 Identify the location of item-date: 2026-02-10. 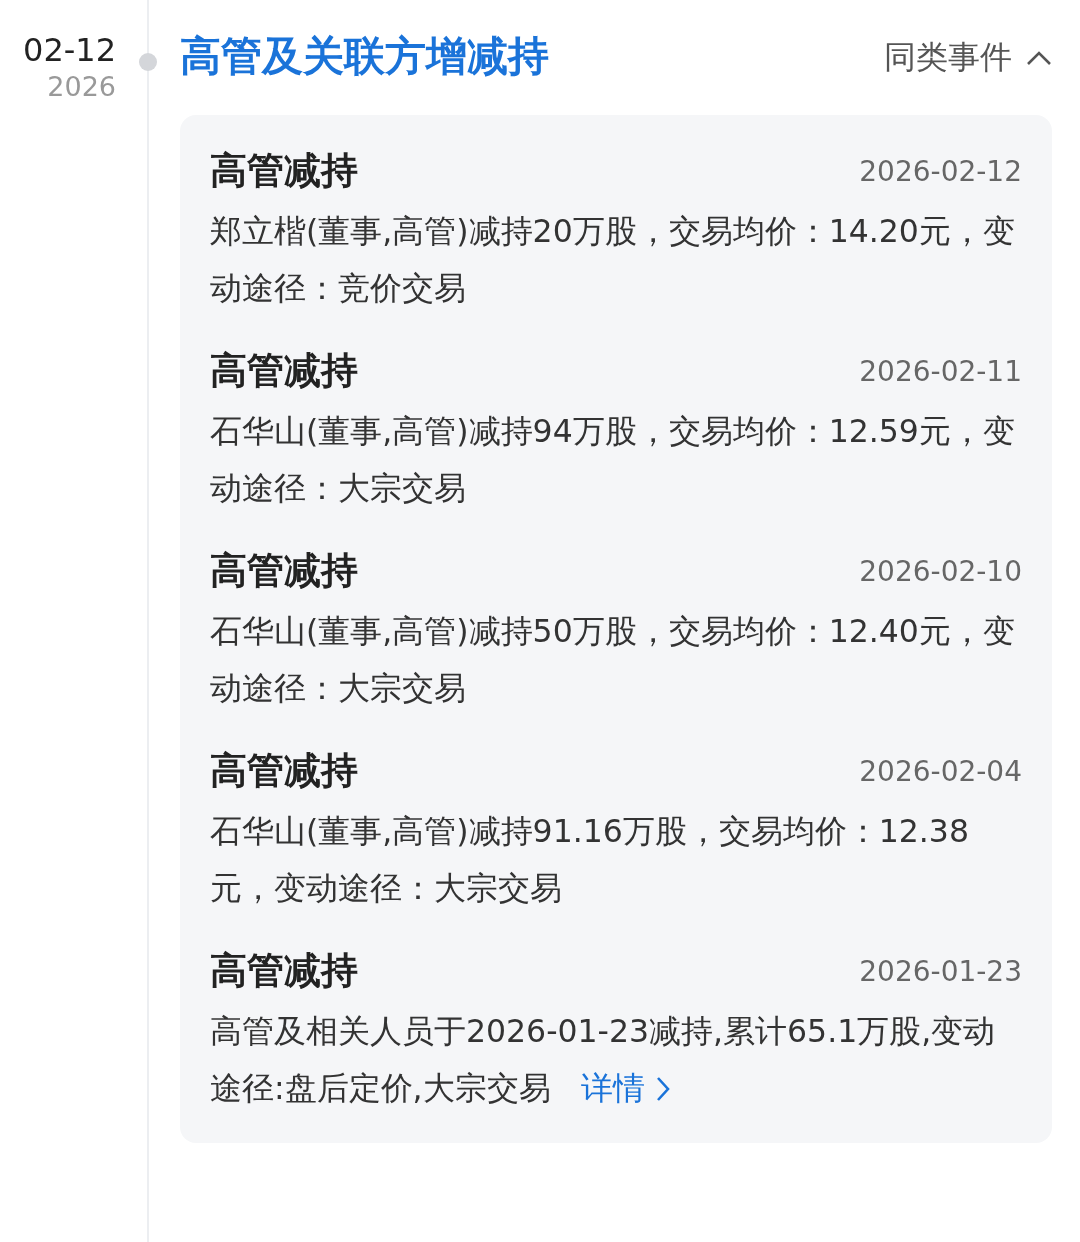
(940, 571).